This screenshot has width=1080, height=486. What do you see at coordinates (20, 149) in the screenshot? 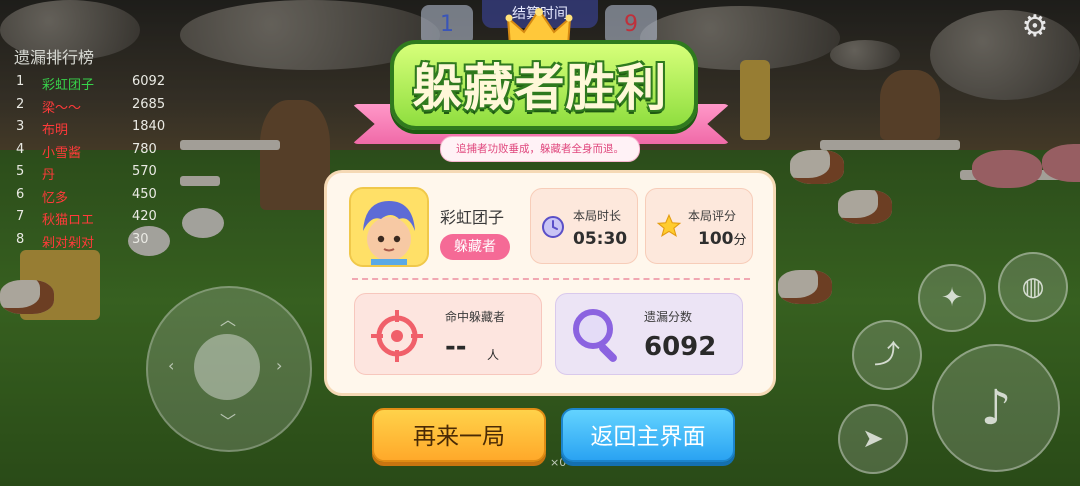
I see `leaderboard-rank: 4` at bounding box center [20, 149].